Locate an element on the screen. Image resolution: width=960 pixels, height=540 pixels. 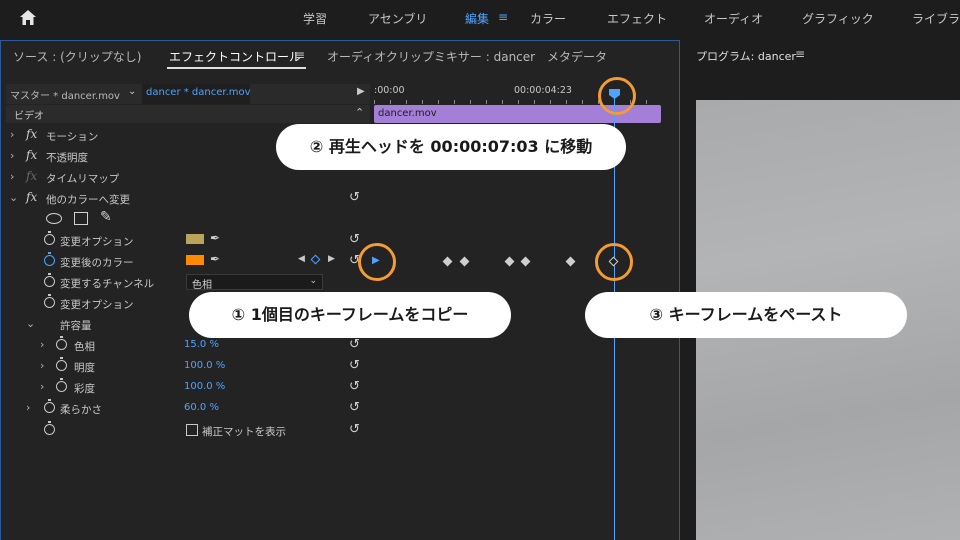
active-tab-indicator is located at coordinates (236, 68).